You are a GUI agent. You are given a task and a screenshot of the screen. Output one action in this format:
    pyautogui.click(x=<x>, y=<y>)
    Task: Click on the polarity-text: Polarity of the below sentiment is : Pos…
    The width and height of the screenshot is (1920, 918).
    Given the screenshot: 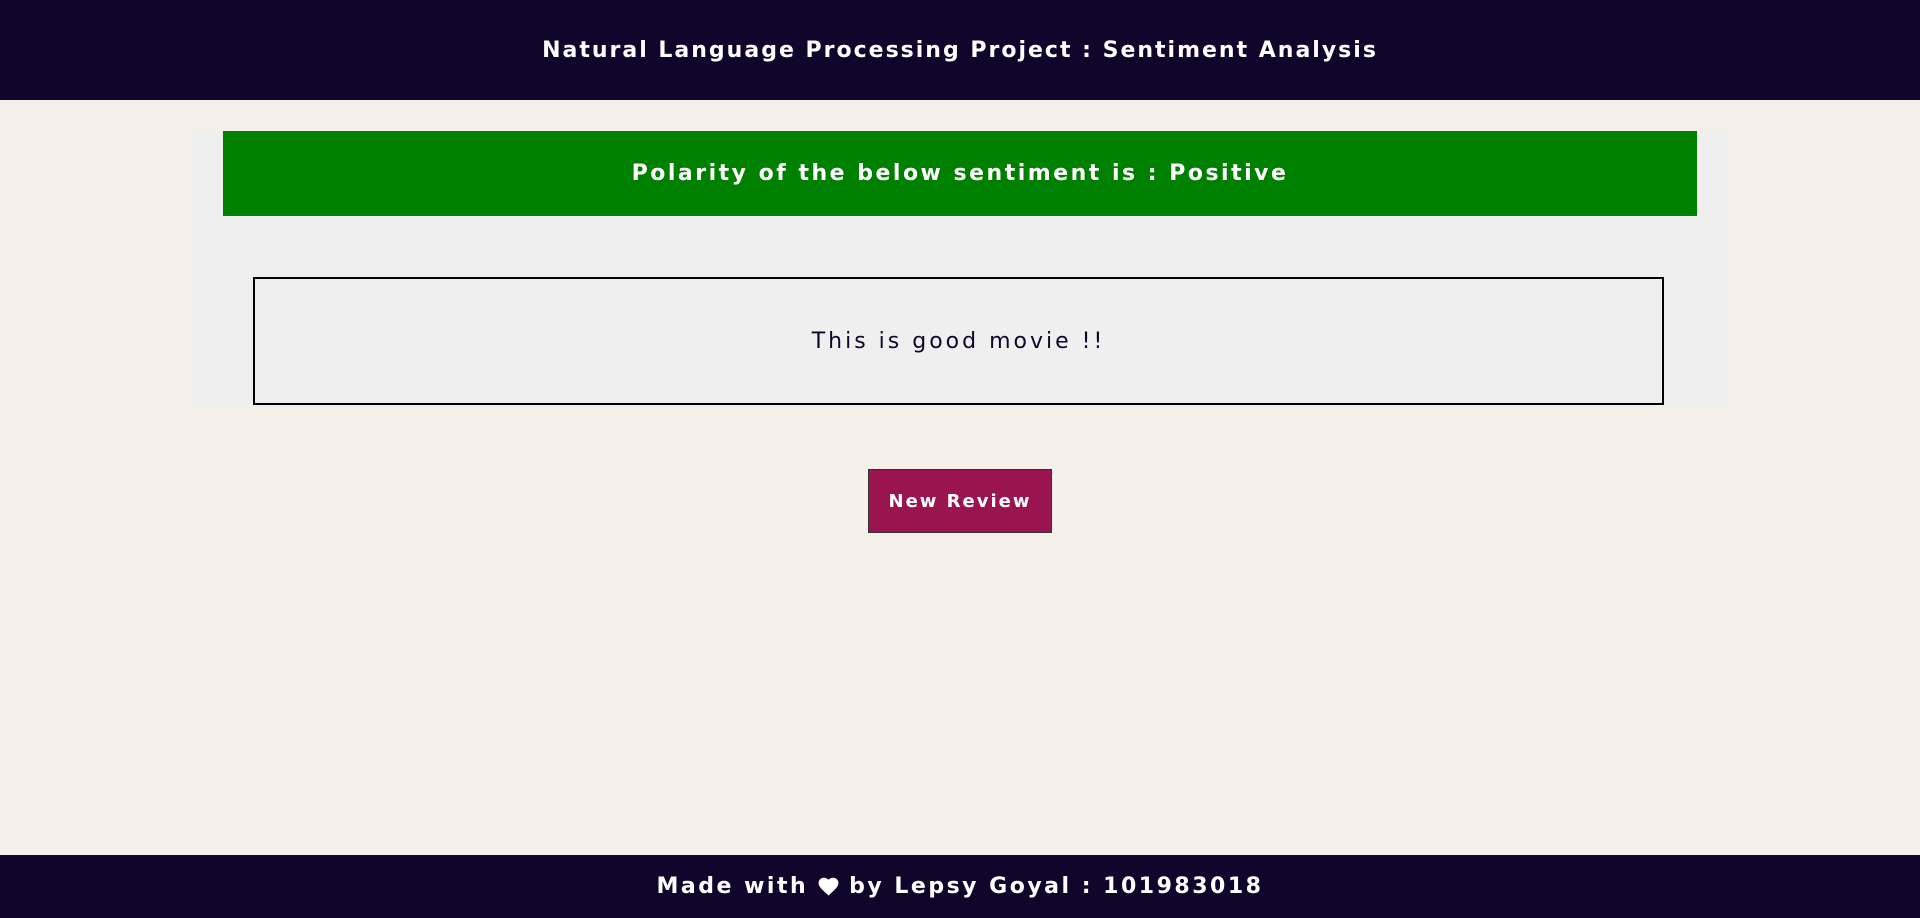 What is the action you would take?
    pyautogui.click(x=960, y=173)
    